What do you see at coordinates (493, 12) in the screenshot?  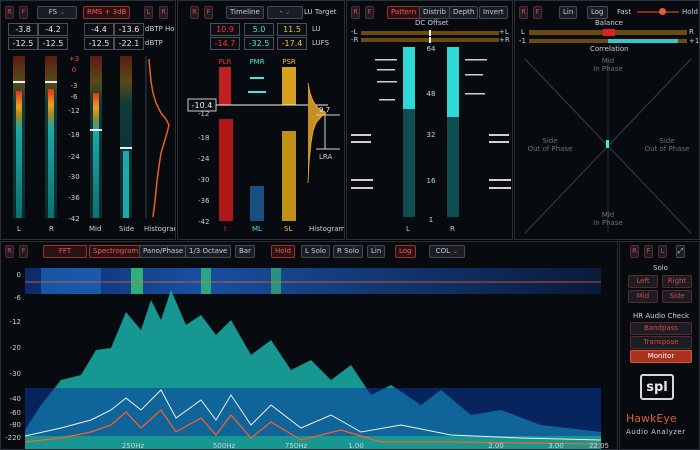 I see `invert-button: Invert` at bounding box center [493, 12].